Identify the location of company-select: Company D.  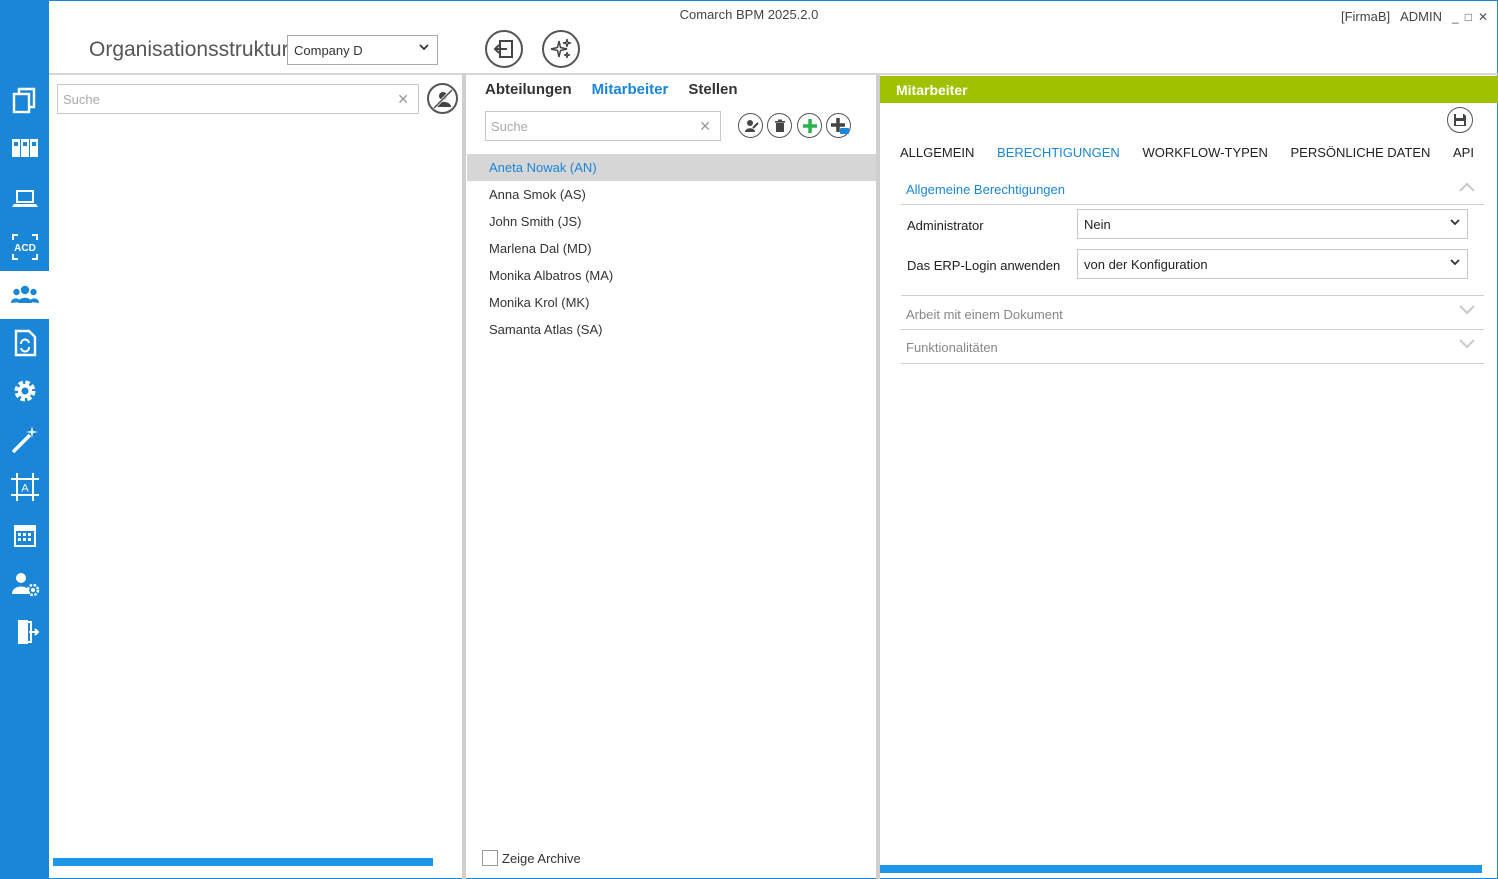
(362, 50).